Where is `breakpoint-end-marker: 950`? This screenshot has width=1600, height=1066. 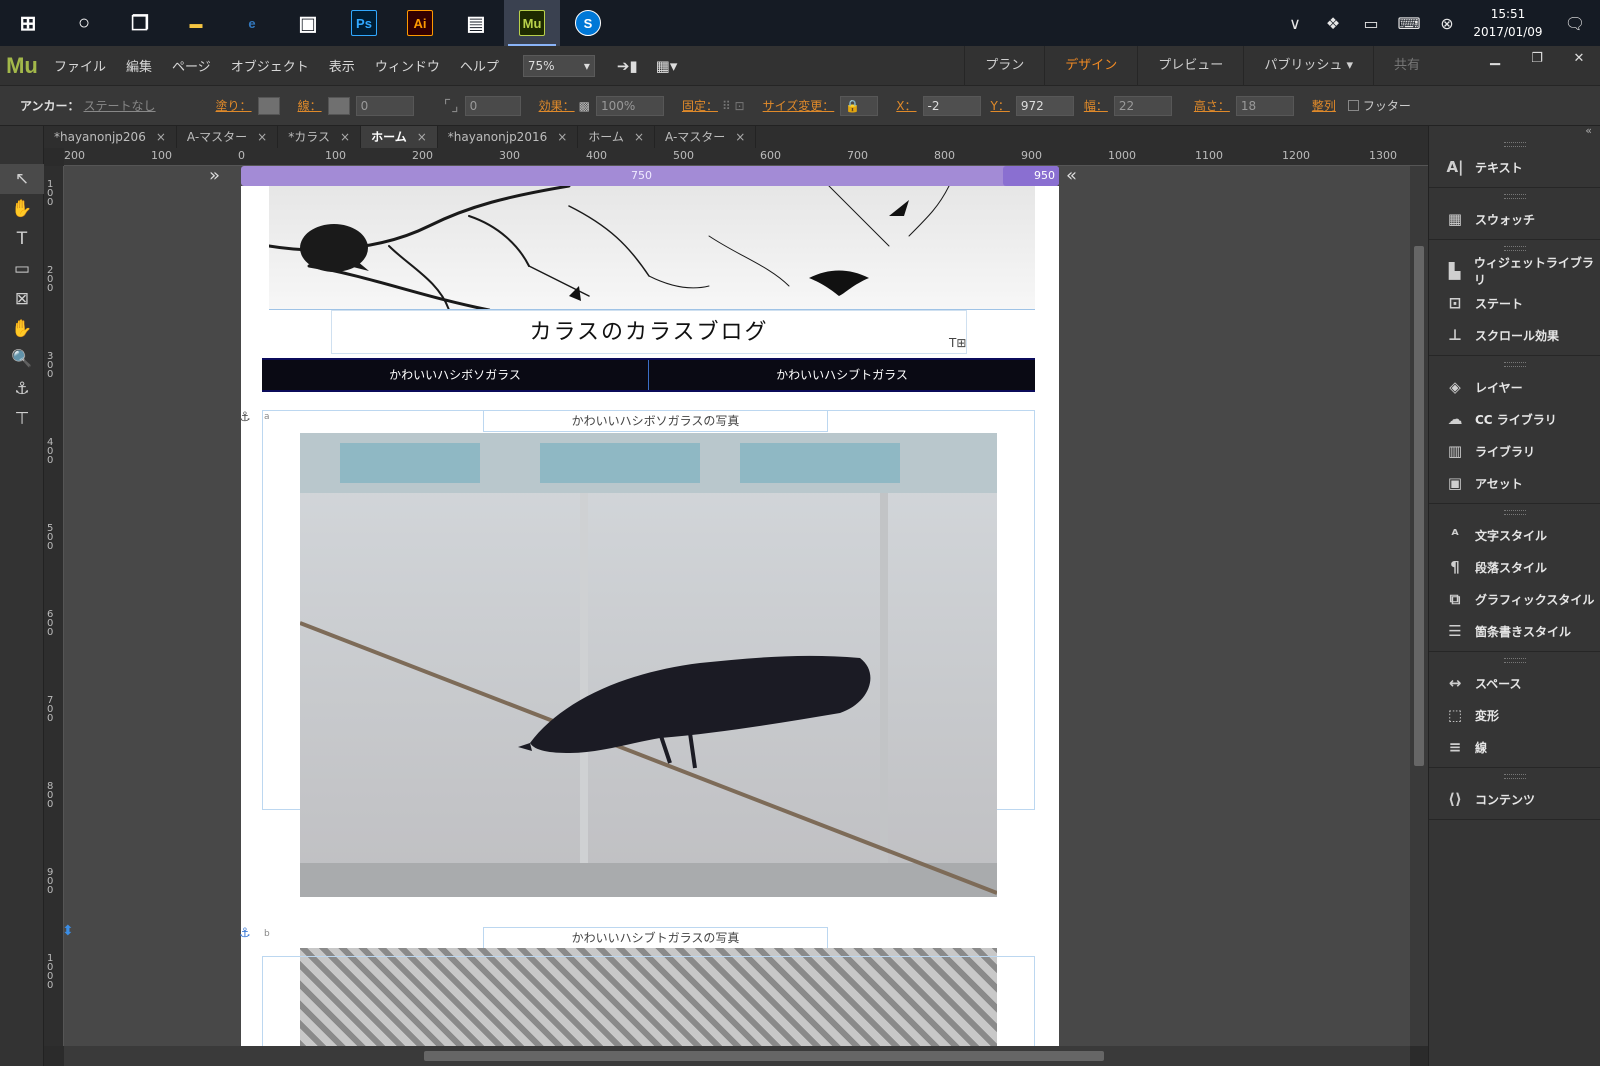
breakpoint-end-marker: 950 is located at coordinates (1031, 176).